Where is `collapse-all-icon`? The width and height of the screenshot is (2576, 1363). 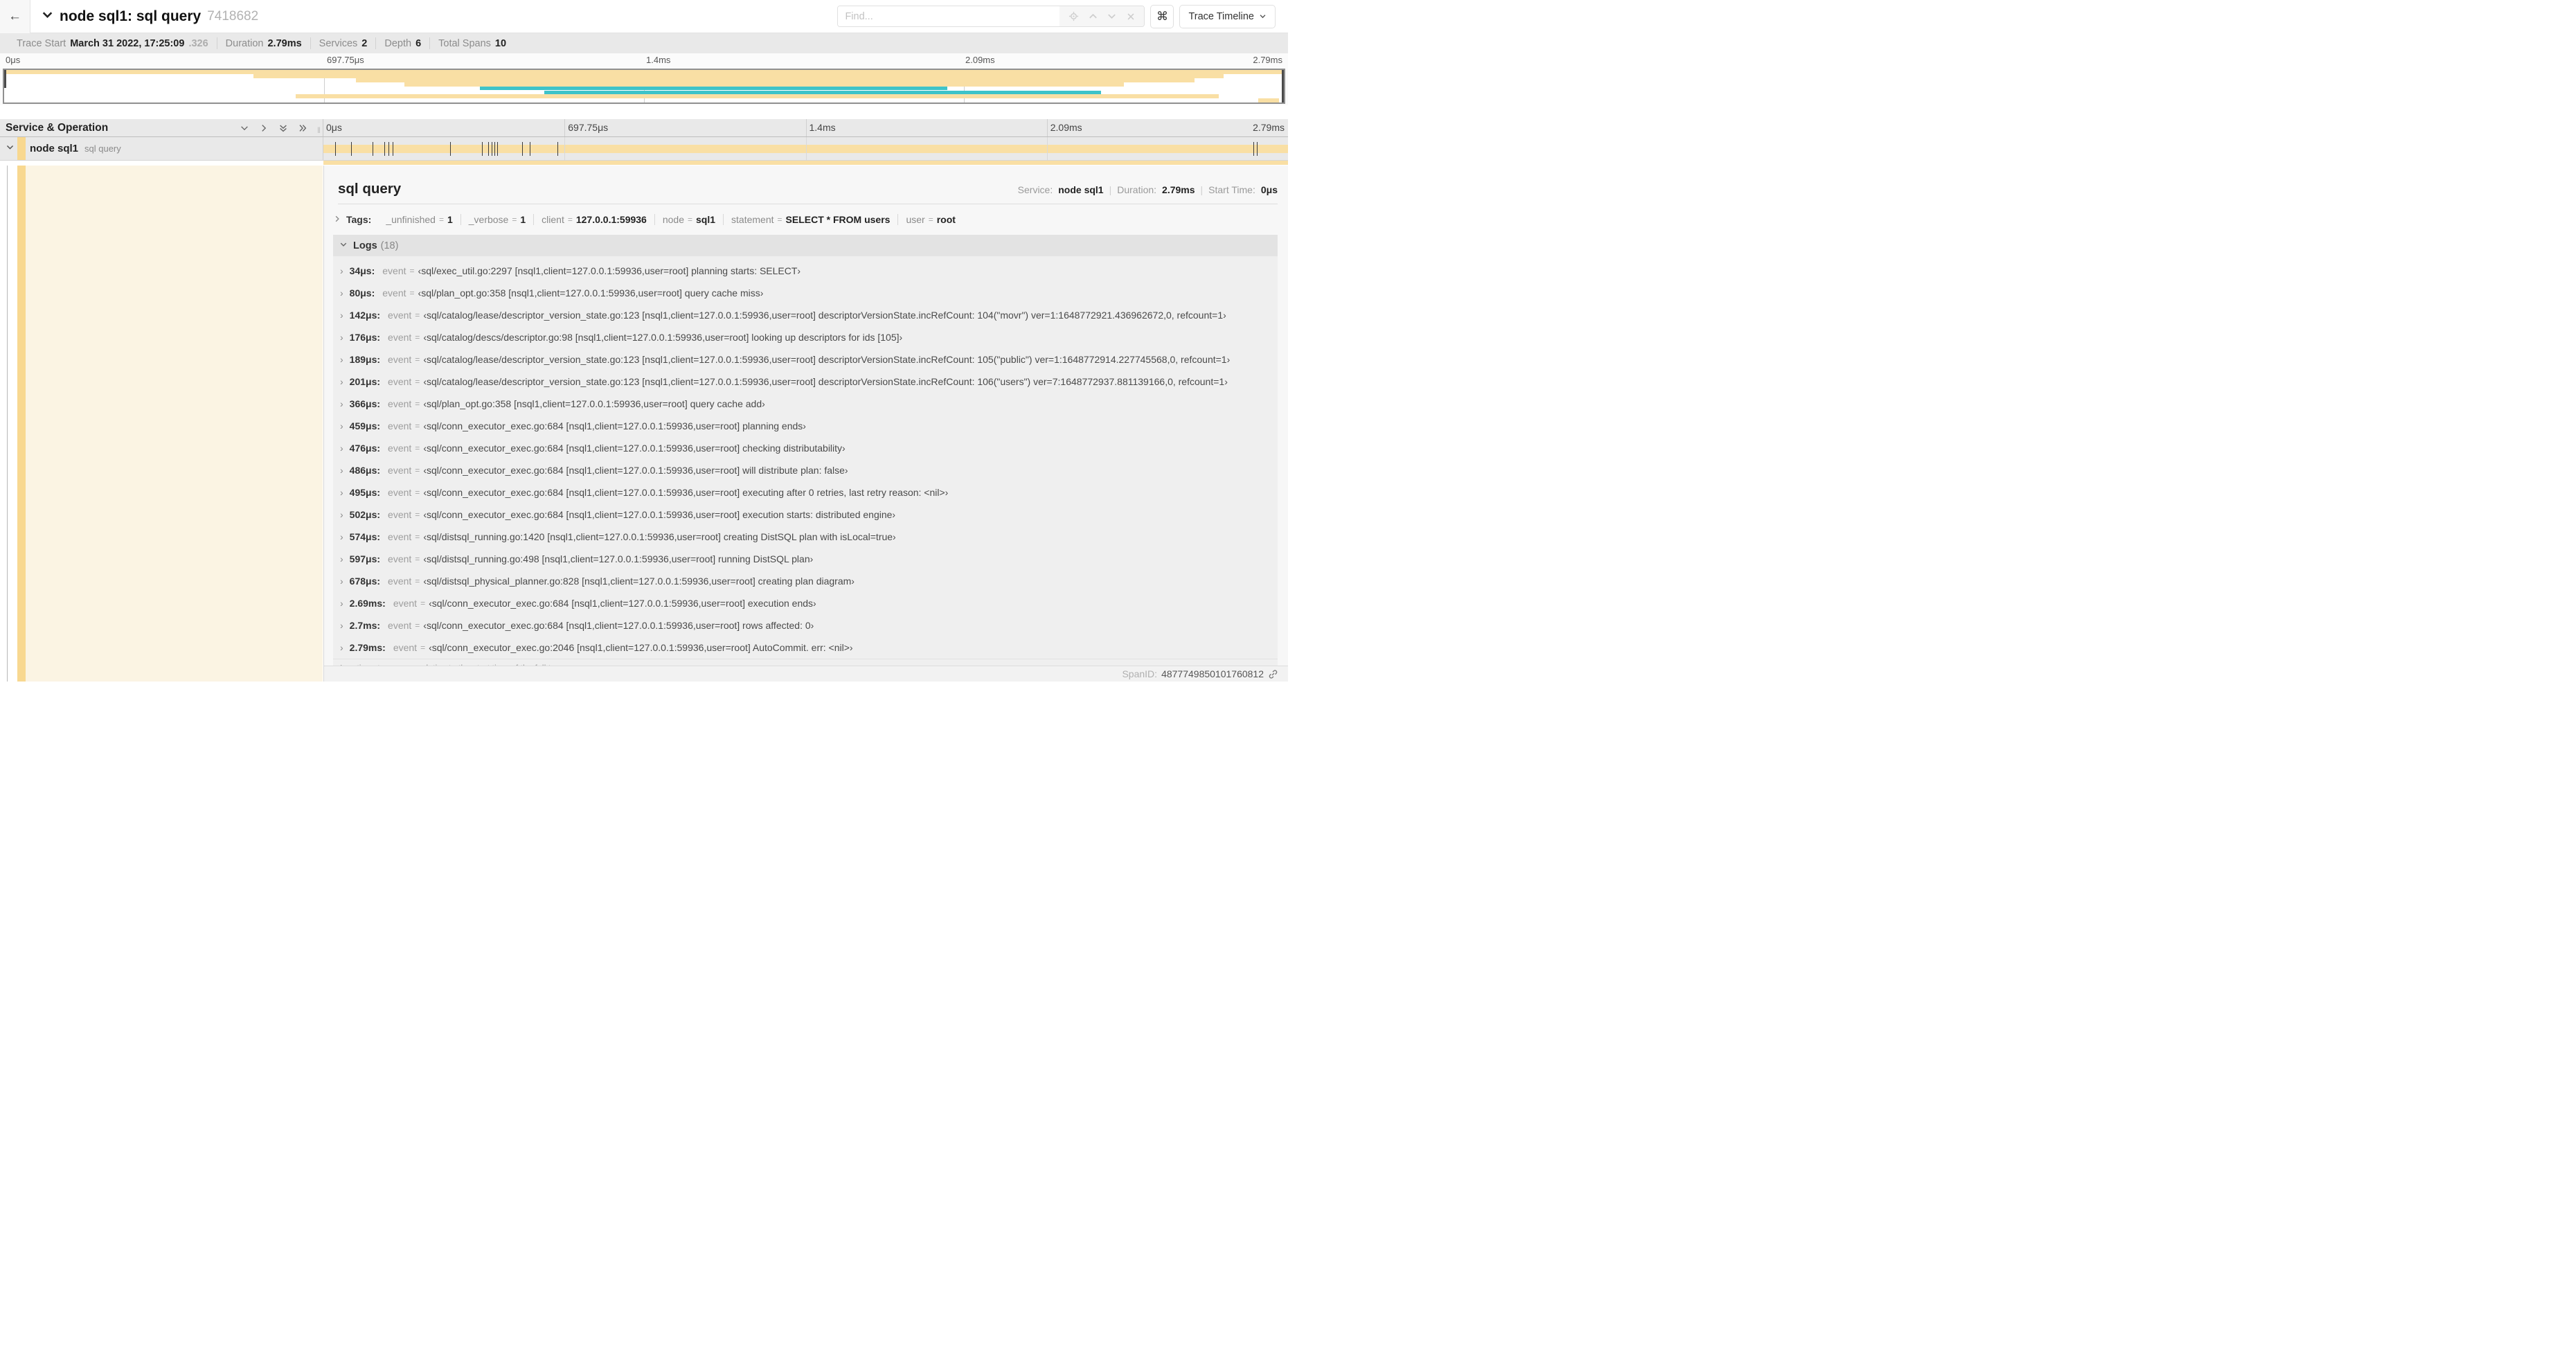 collapse-all-icon is located at coordinates (283, 128).